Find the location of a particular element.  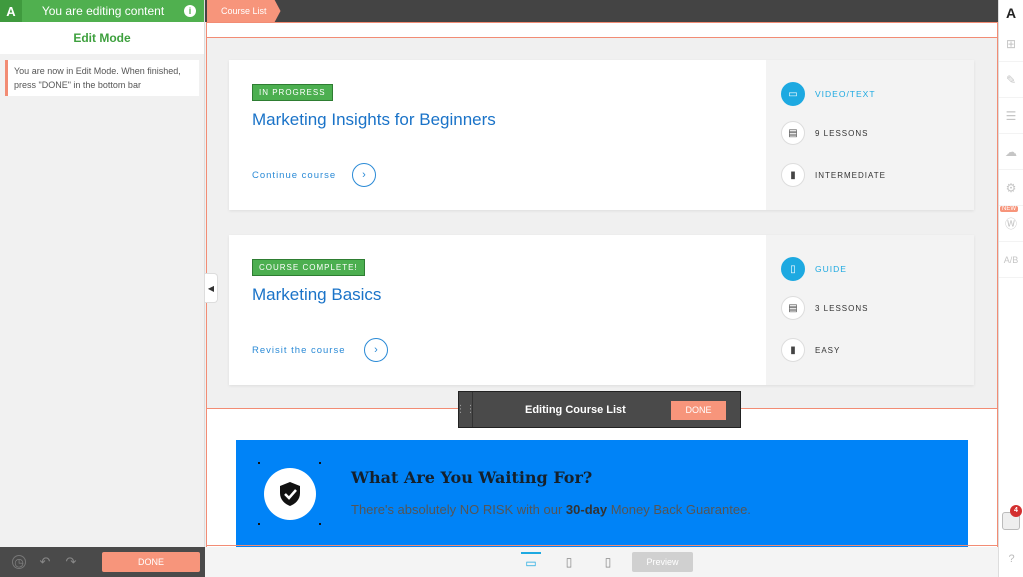

editing-toolbar: ⋮⋮ Editing Course List DONE is located at coordinates (598, 409).